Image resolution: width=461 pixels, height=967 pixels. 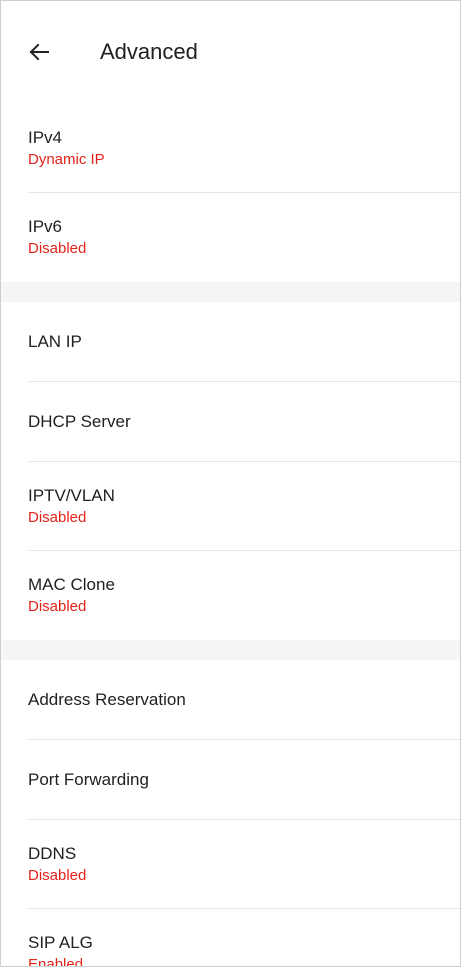 I want to click on list-item-dhcp-server: DHCP Server, so click(x=230, y=422).